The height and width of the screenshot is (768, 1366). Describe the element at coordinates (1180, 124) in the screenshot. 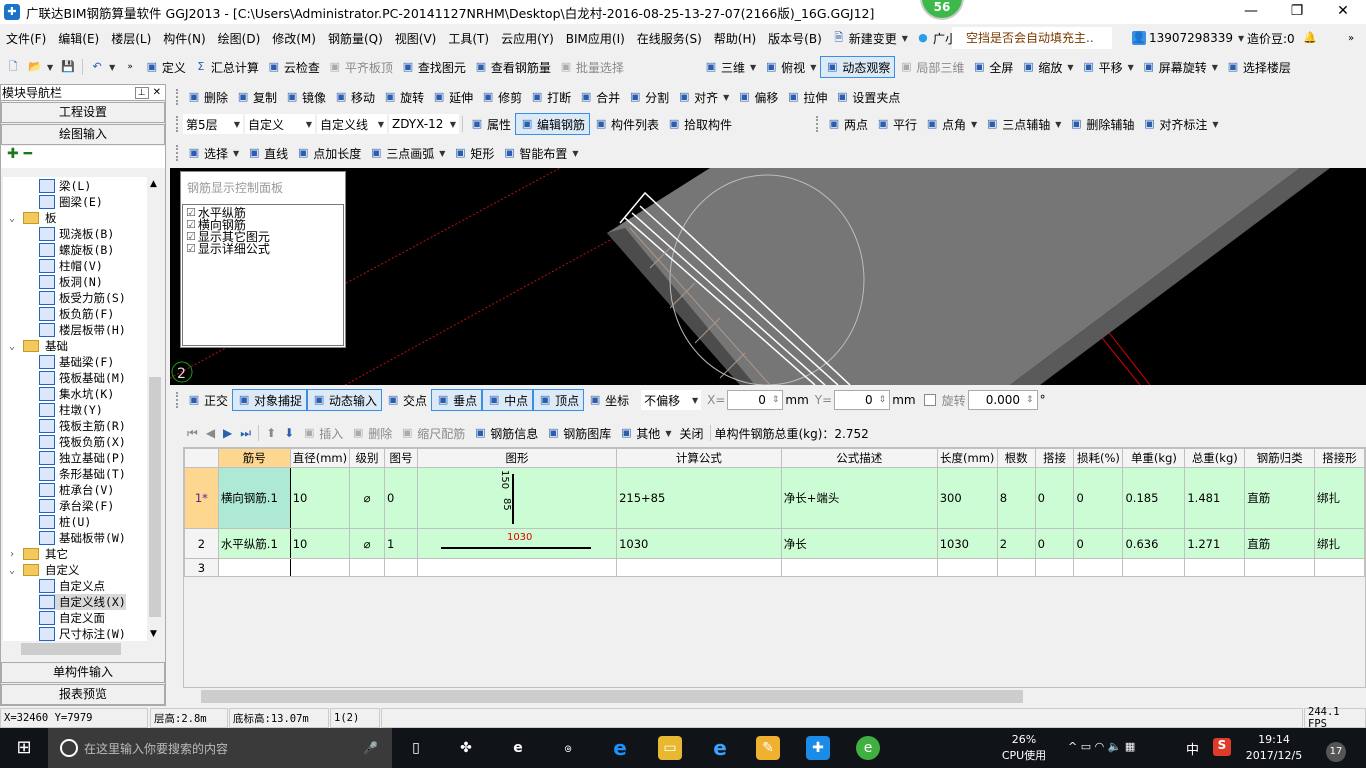

I see `align-dimension-button: ▣ 对齐标注 ▼` at that location.